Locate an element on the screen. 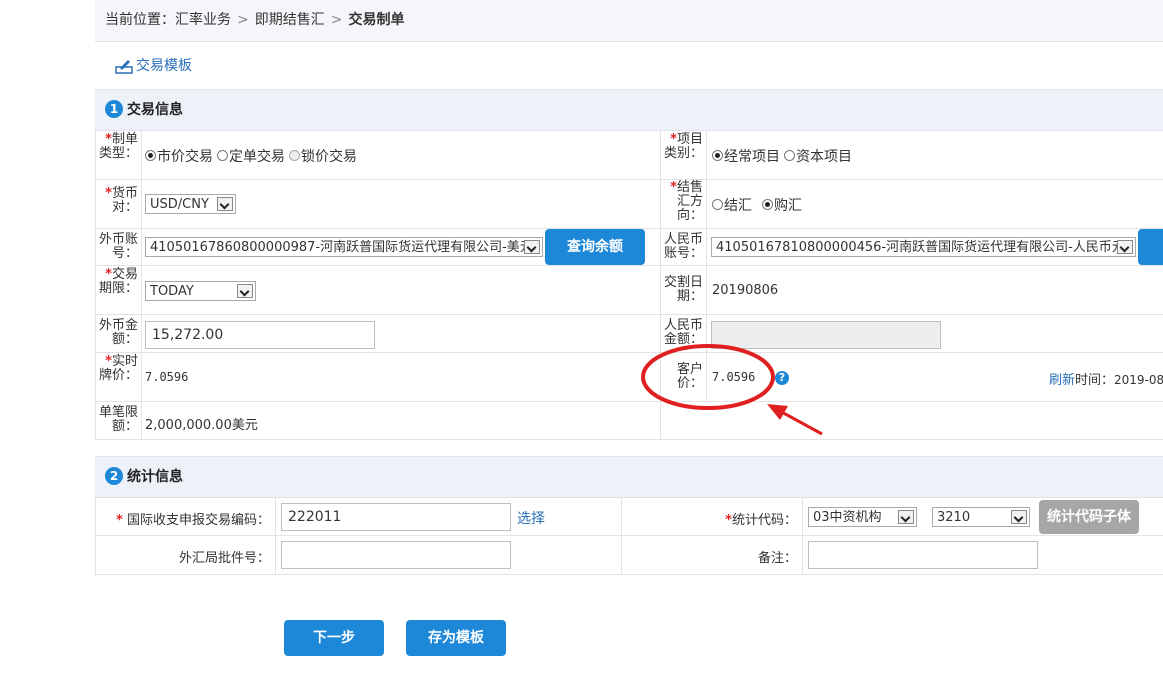 This screenshot has width=1163, height=692. time-label: 时间： is located at coordinates (1095, 380).